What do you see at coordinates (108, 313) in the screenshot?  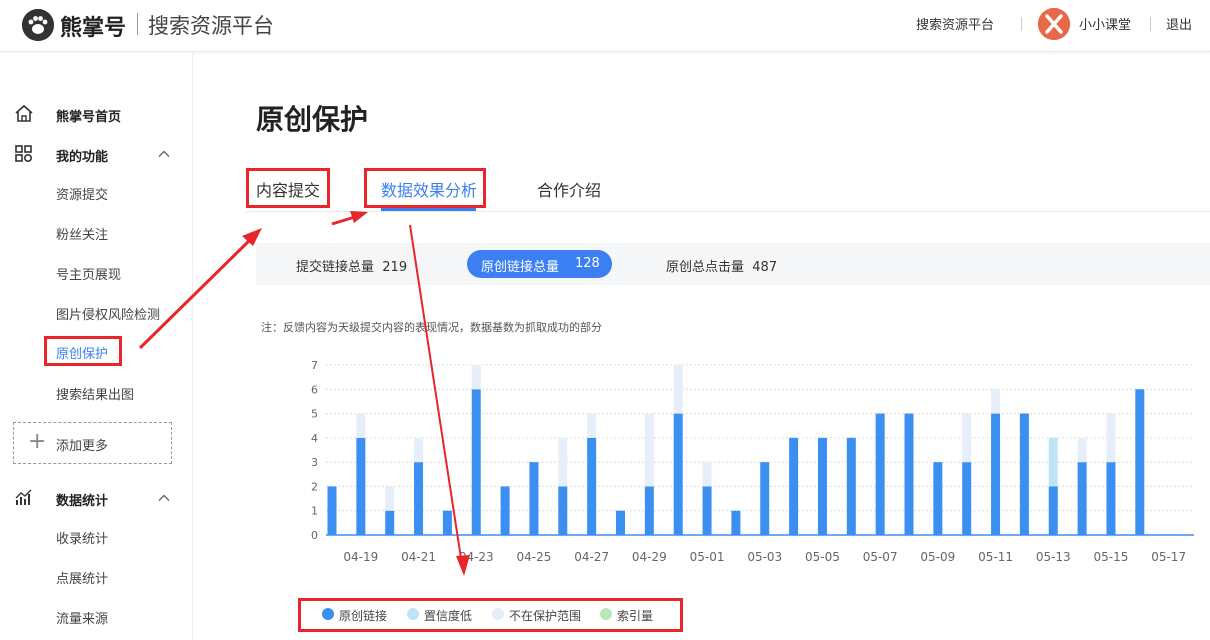 I see `sidebar-item-image-risk: 图片侵权风险检测` at bounding box center [108, 313].